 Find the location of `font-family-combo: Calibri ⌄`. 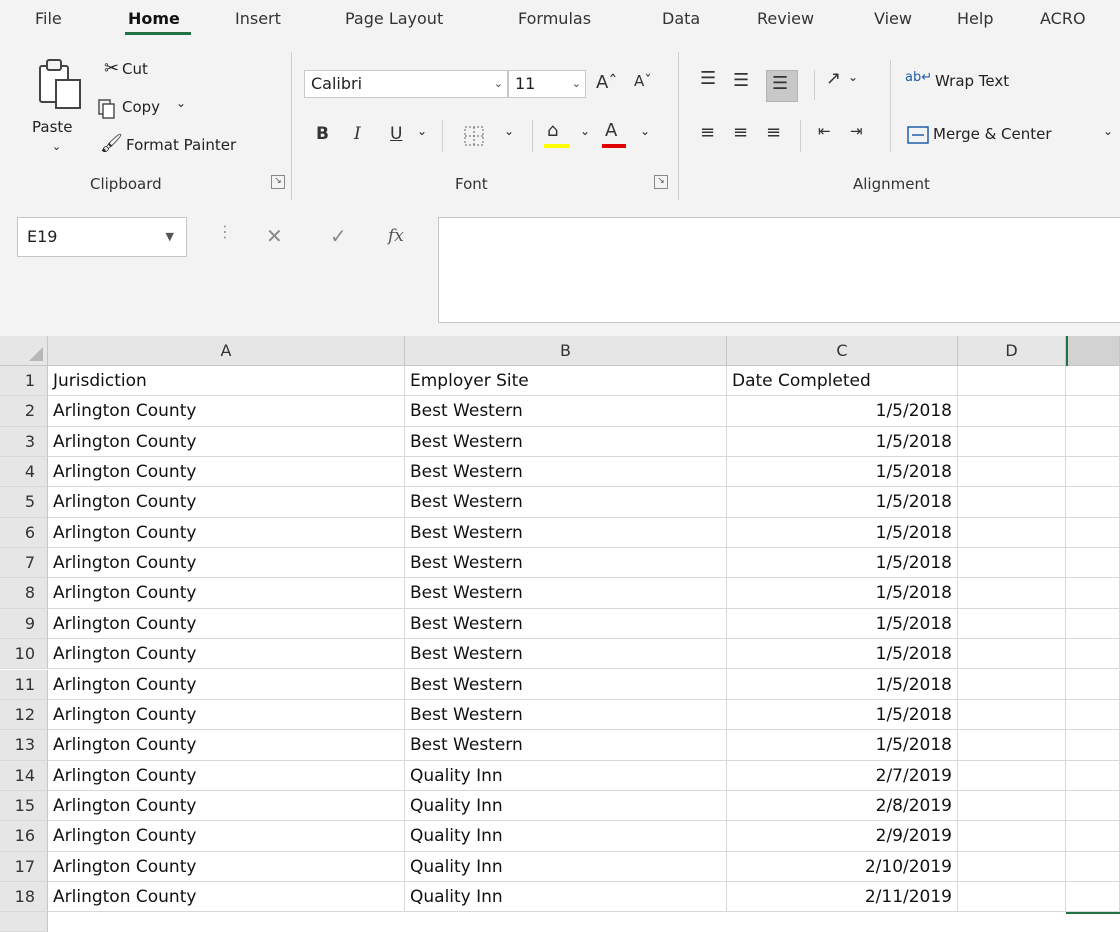

font-family-combo: Calibri ⌄ is located at coordinates (406, 84).